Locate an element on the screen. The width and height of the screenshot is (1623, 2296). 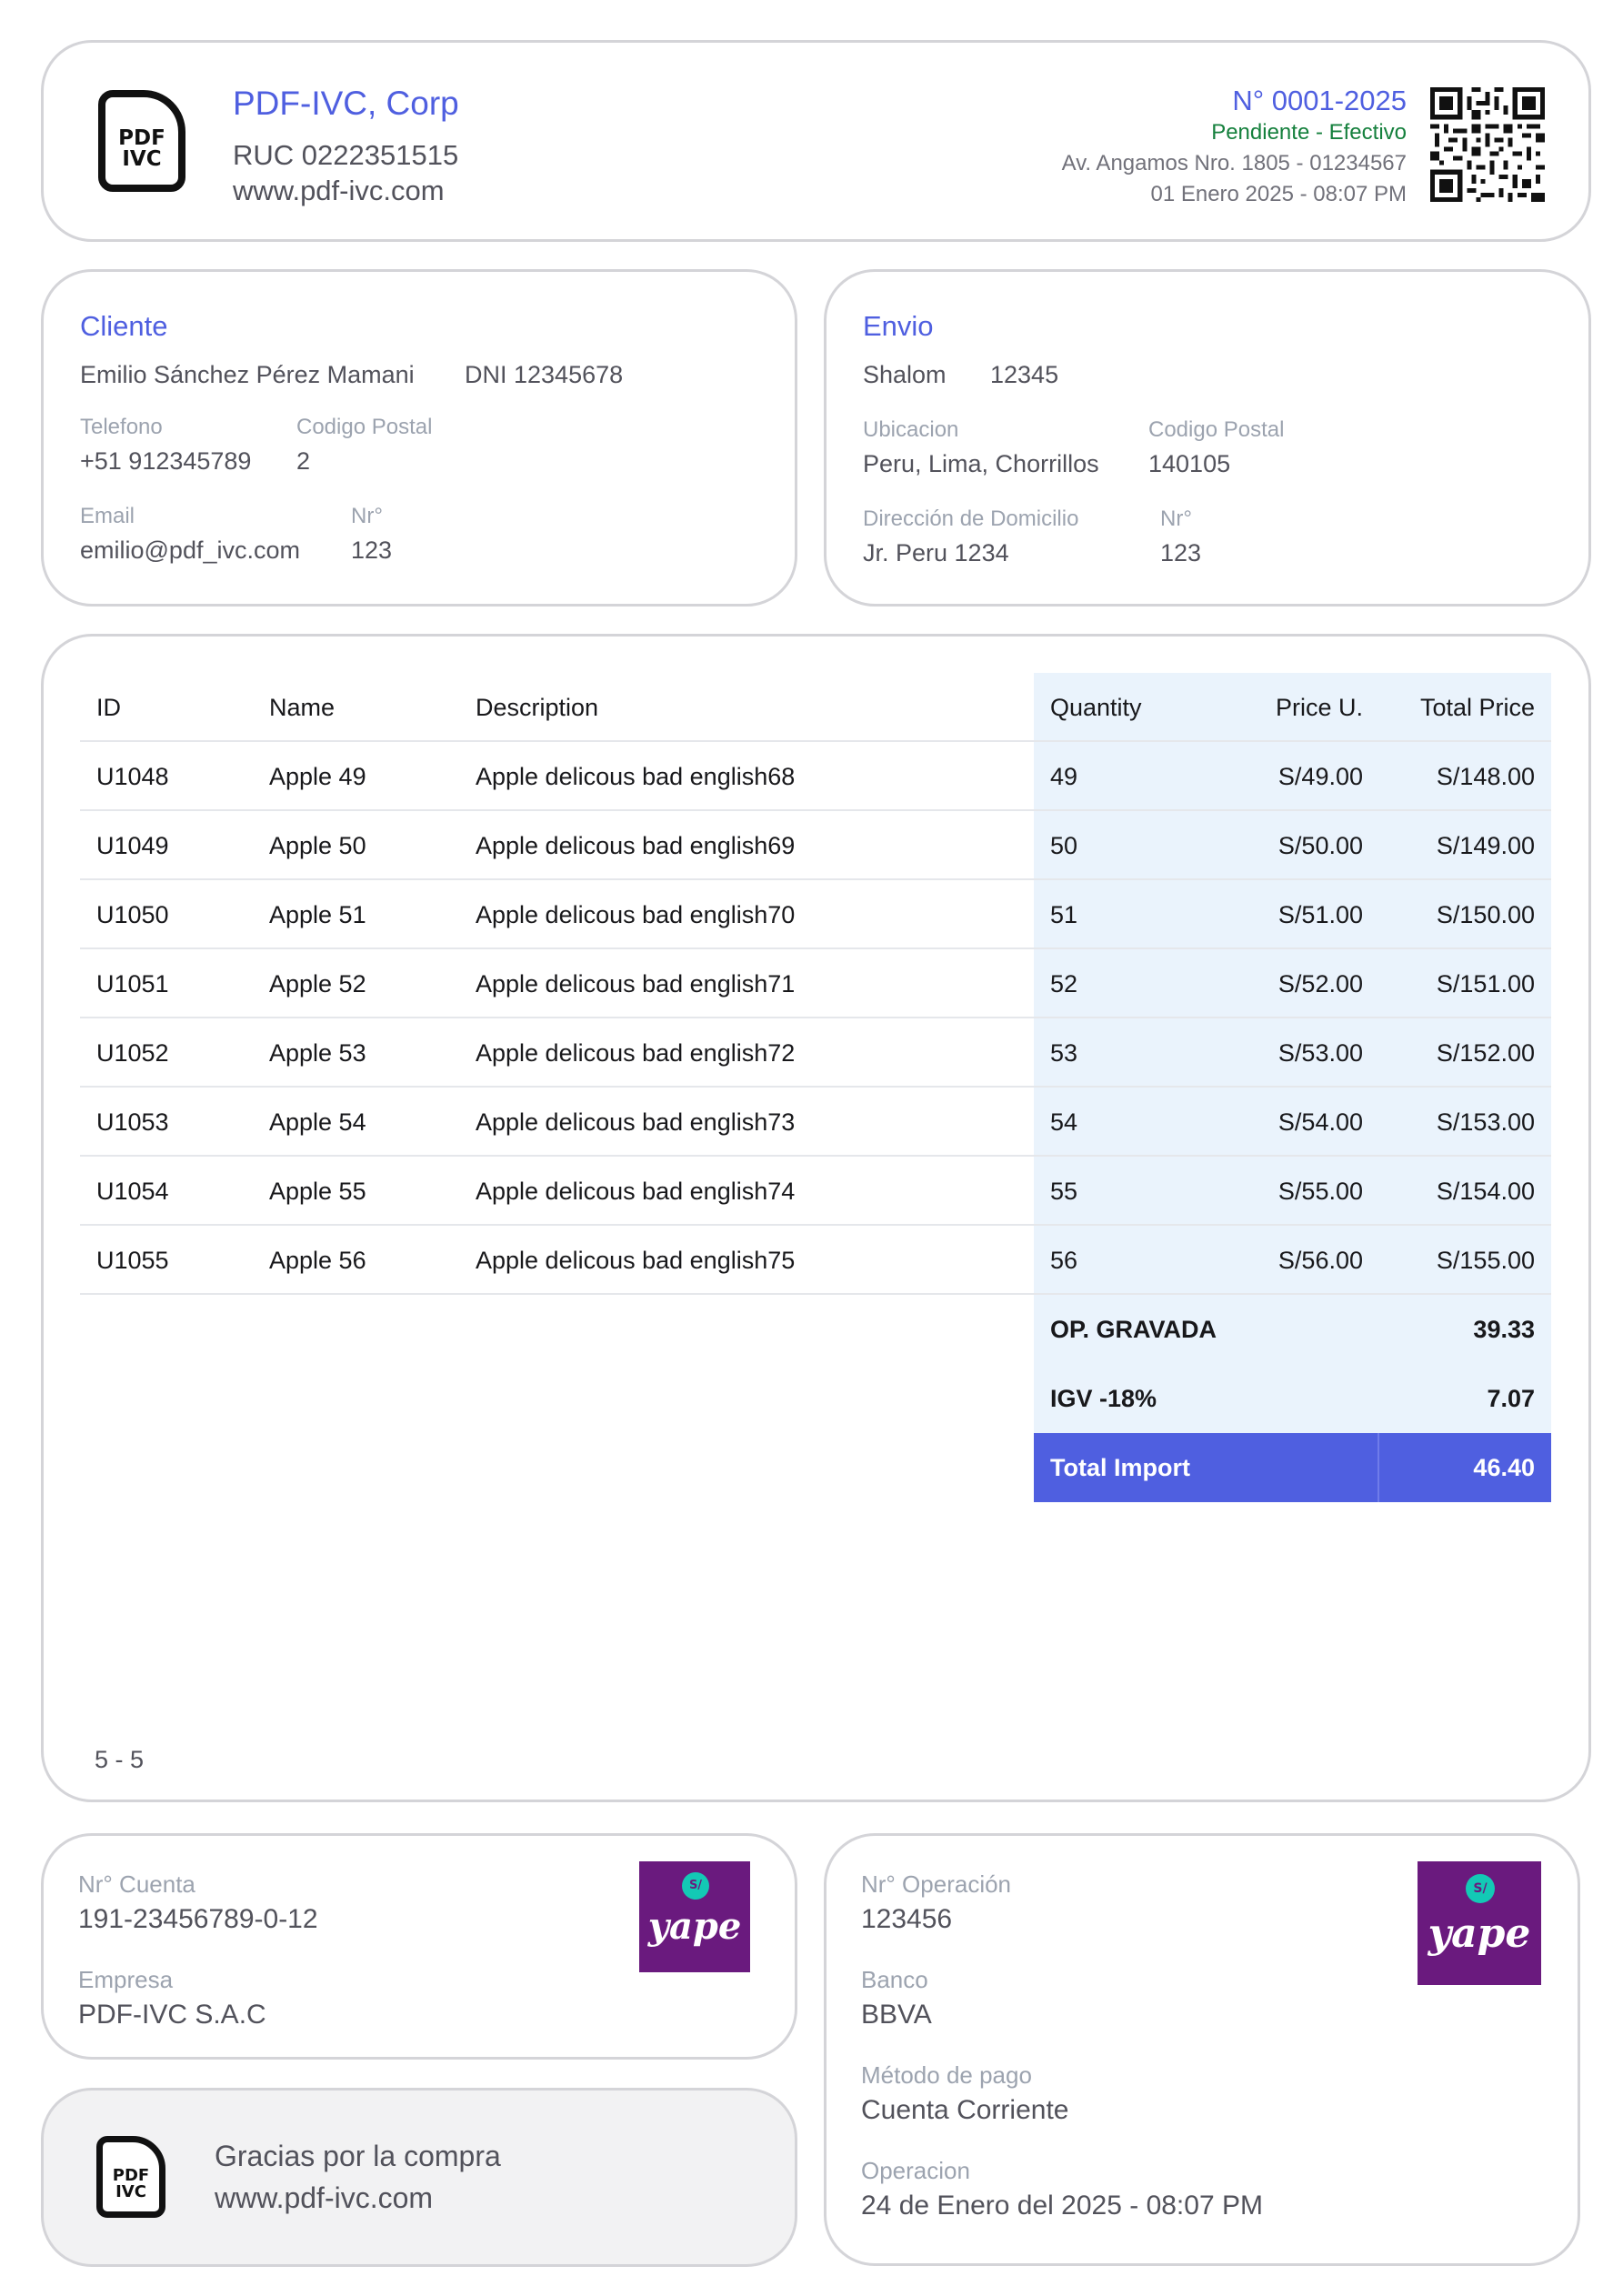
cell-quantity: 55 is located at coordinates (1064, 1191).